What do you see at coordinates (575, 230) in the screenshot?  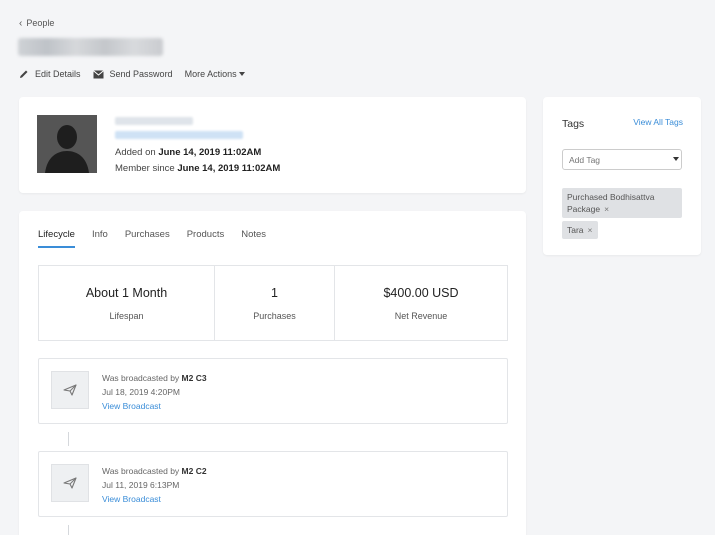 I see `tag-chip-label: Tara` at bounding box center [575, 230].